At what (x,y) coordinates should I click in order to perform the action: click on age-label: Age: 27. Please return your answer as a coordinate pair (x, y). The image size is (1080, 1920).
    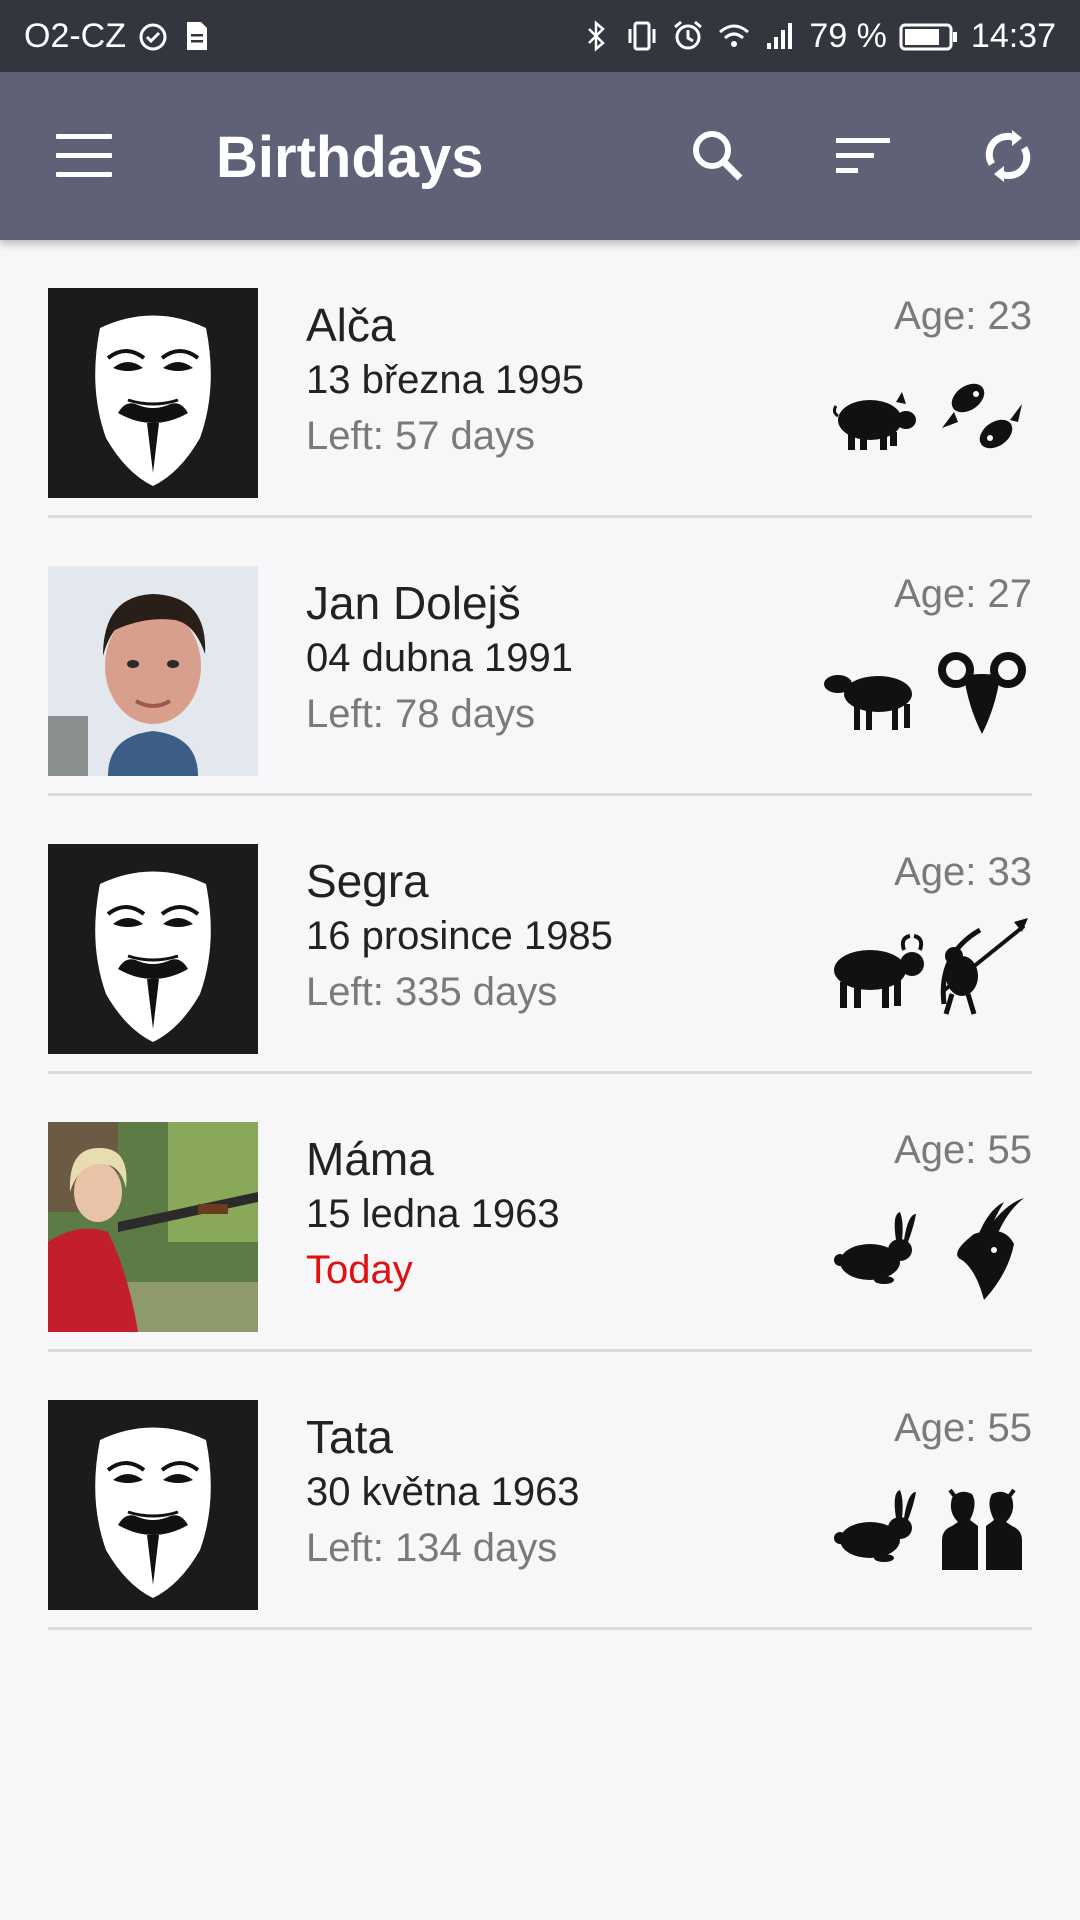
    Looking at the image, I should click on (963, 594).